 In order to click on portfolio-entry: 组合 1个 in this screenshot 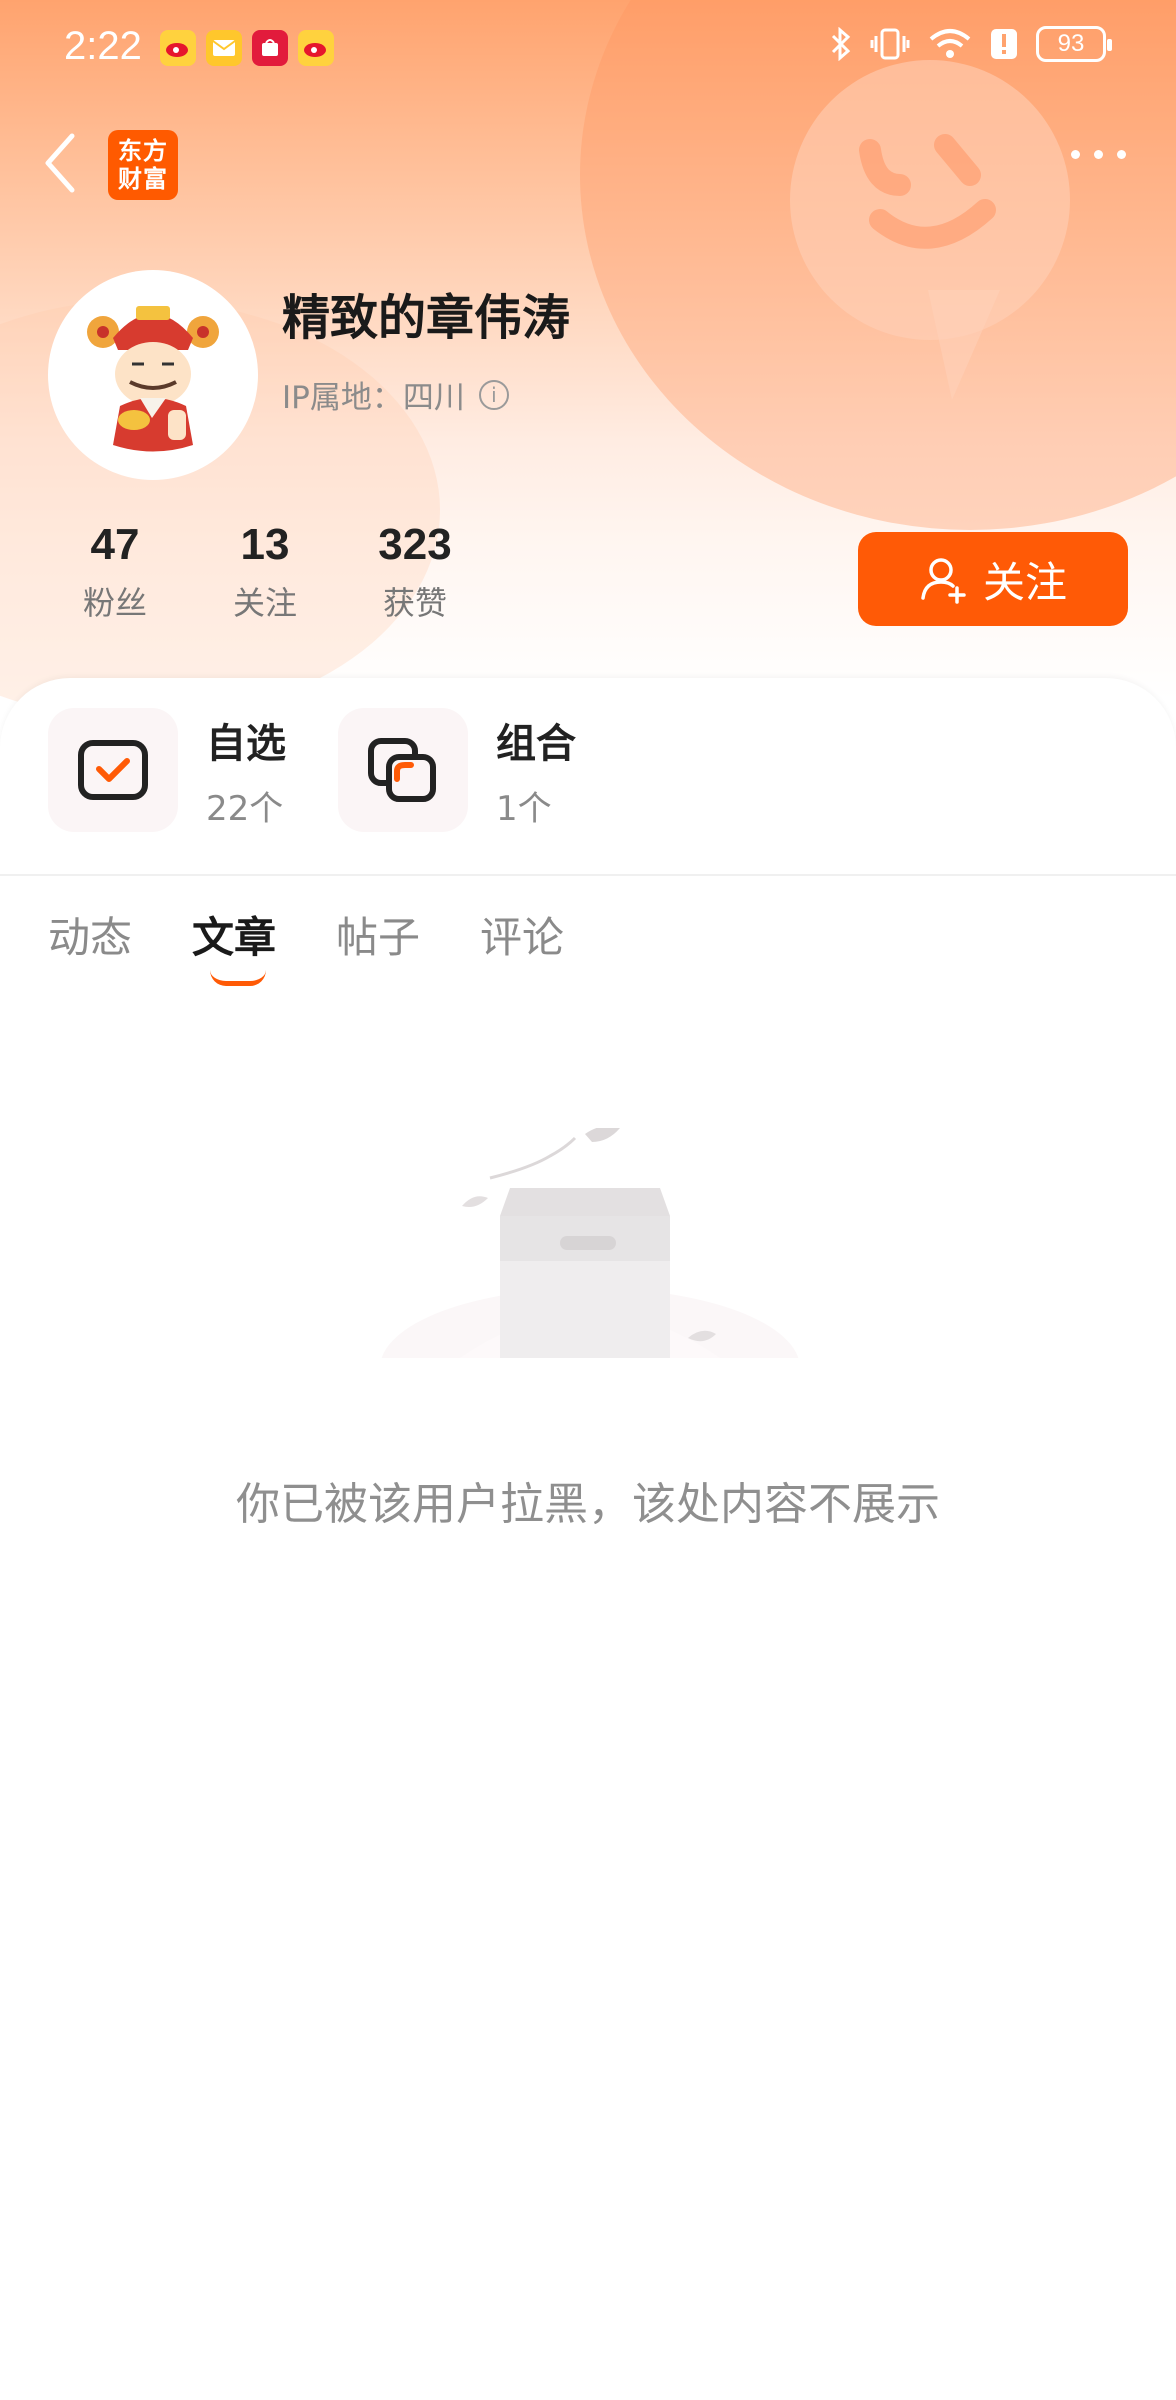, I will do `click(458, 770)`.